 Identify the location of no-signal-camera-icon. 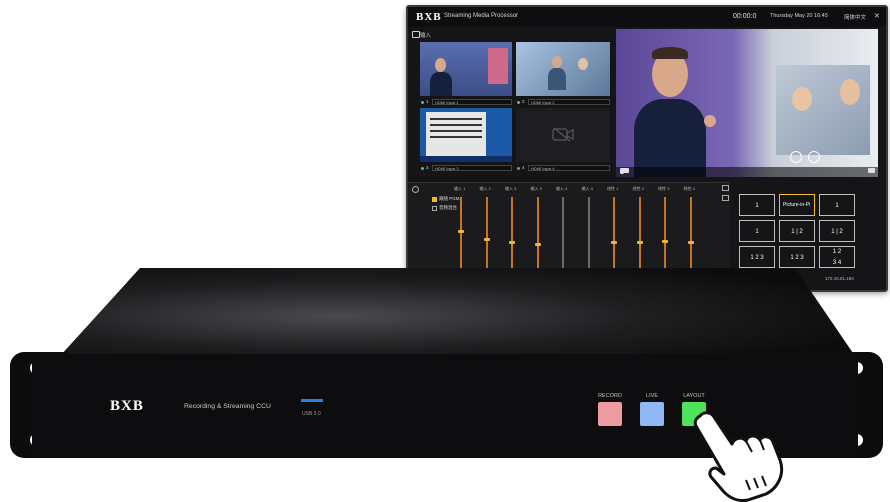
(563, 134).